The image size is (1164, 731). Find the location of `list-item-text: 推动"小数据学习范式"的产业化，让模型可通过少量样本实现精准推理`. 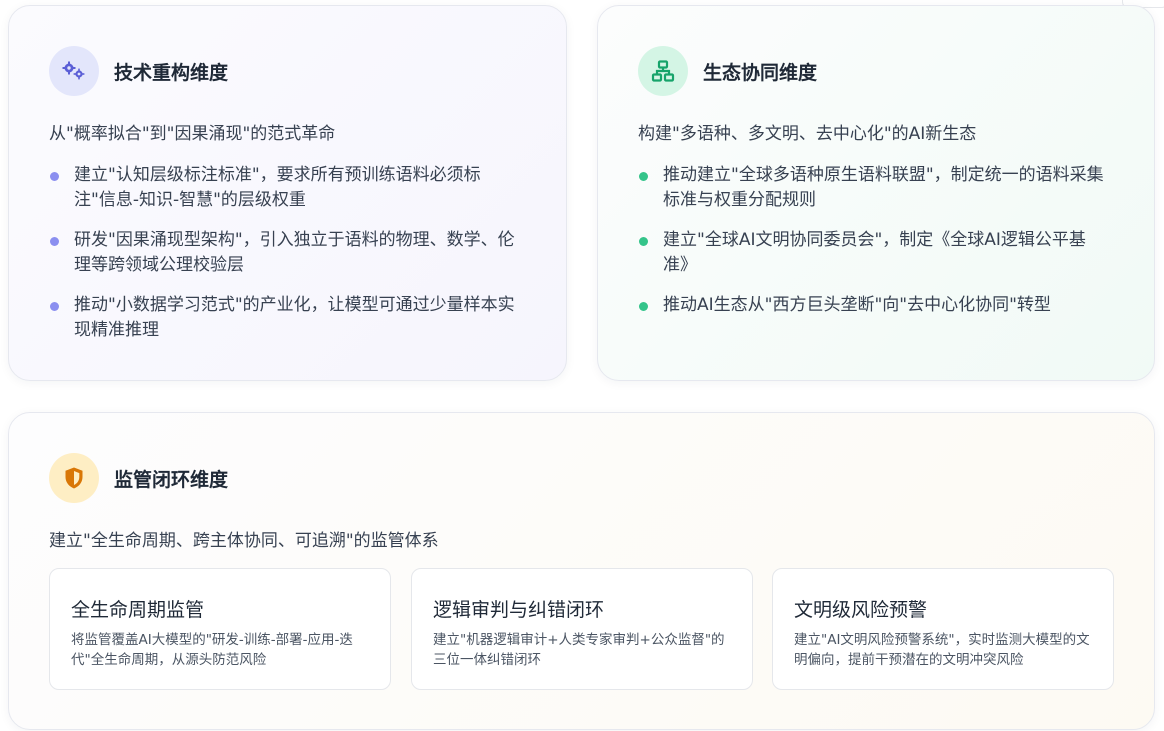

list-item-text: 推动"小数据学习范式"的产业化，让模型可通过少量样本实现精准推理 is located at coordinates (294, 317).